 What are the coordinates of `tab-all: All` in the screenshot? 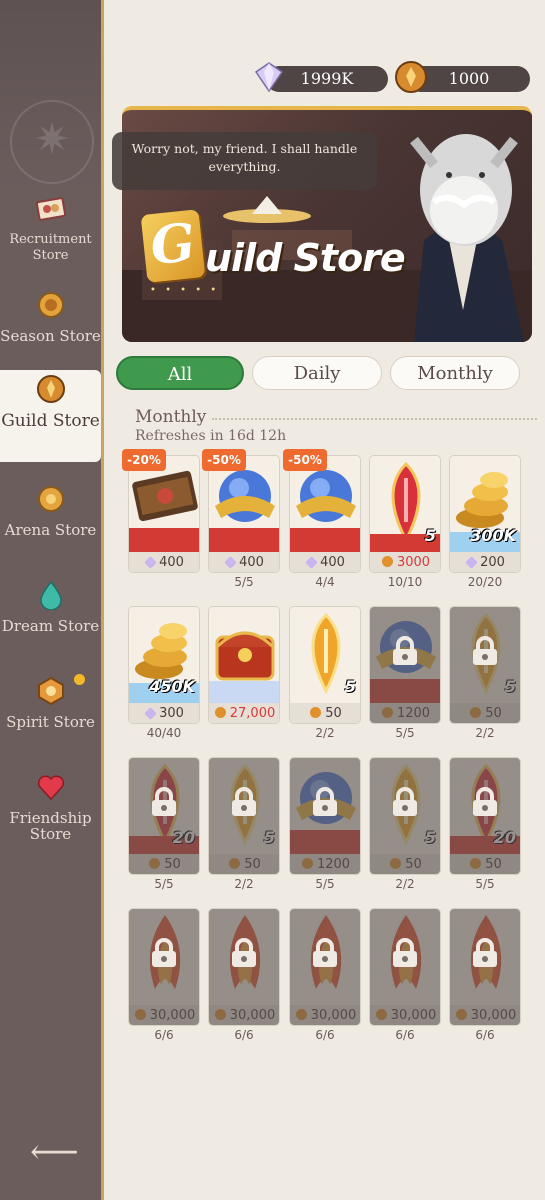 It's located at (180, 373).